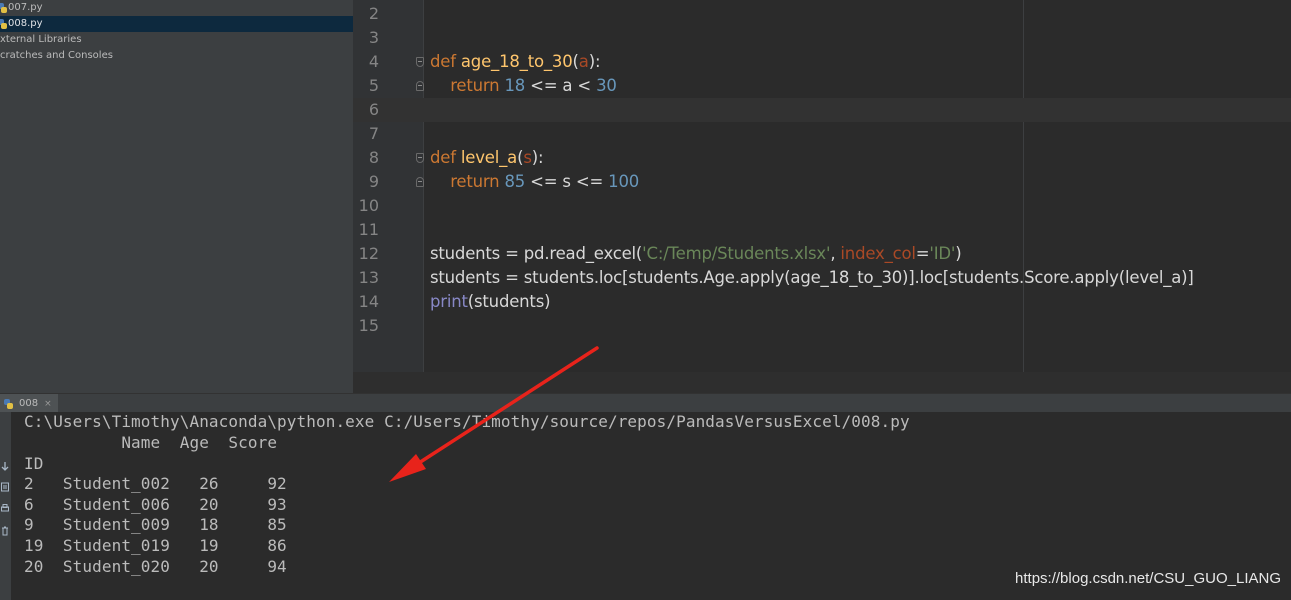 The height and width of the screenshot is (600, 1291). What do you see at coordinates (373, 61) in the screenshot?
I see `line-number: 4` at bounding box center [373, 61].